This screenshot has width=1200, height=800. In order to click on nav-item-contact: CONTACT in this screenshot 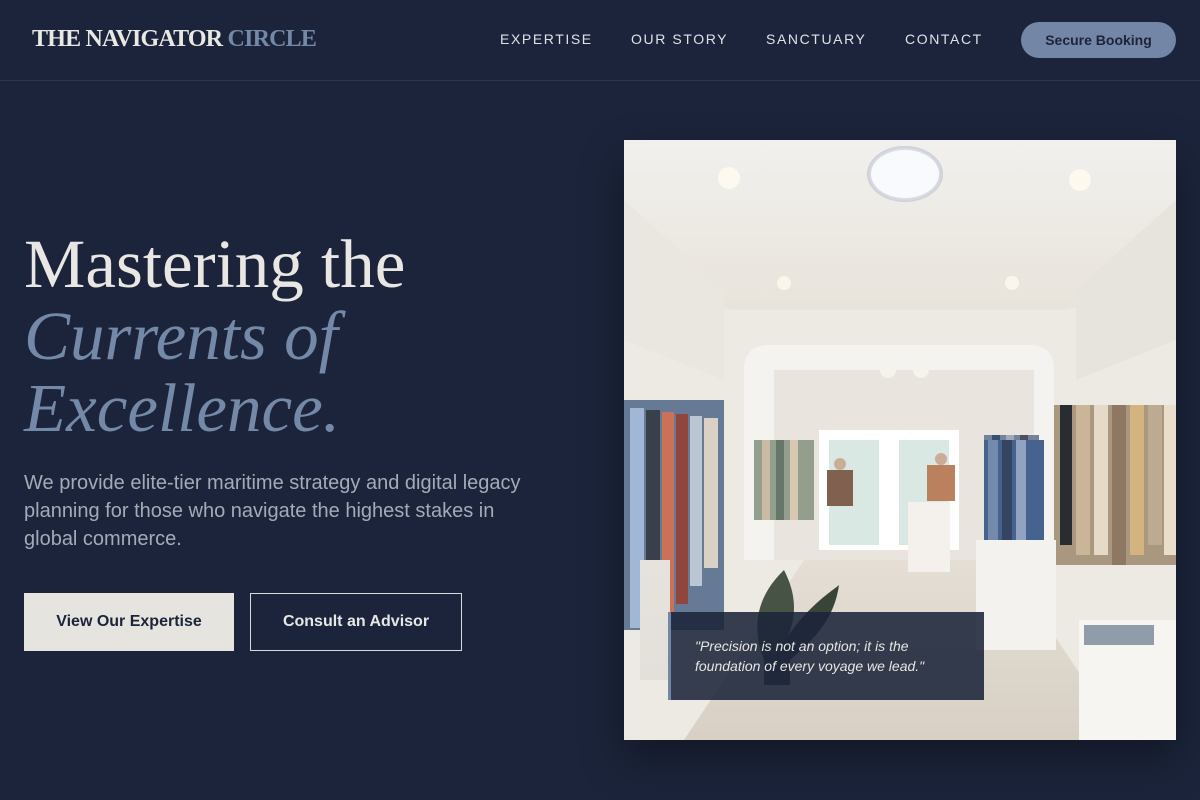, I will do `click(944, 39)`.